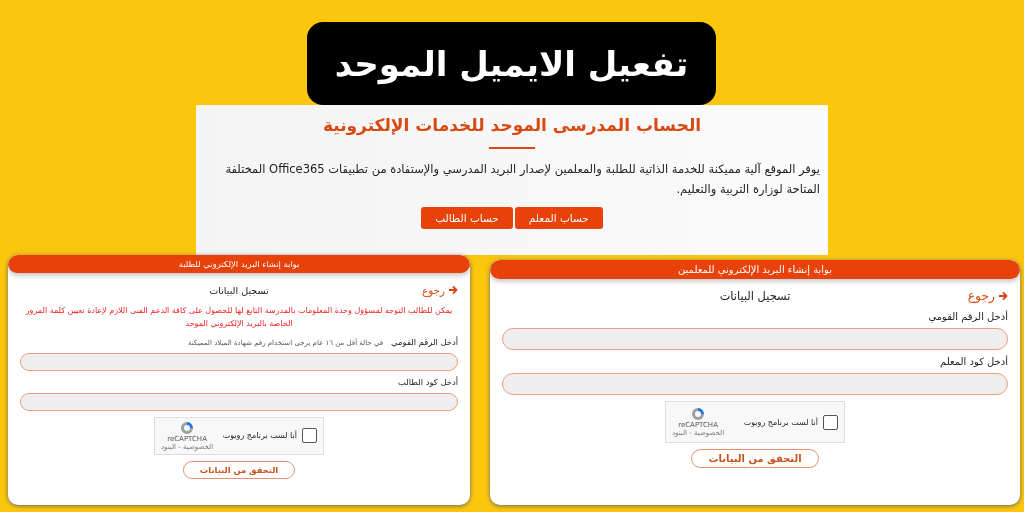 This screenshot has width=1024, height=512. I want to click on intro-heading: الحساب المدرسى الموحد للخدمات الإلكترونية, so click(512, 125).